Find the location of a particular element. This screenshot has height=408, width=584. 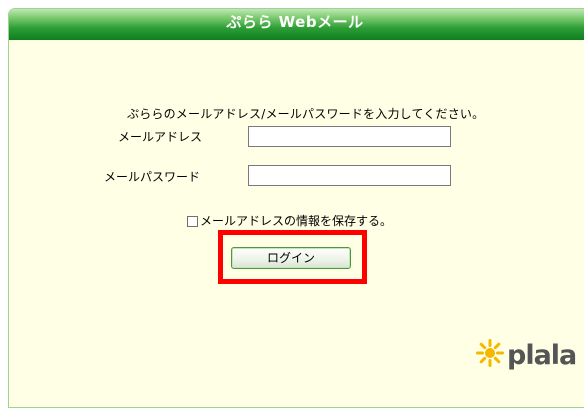

email-address-input is located at coordinates (349, 136).